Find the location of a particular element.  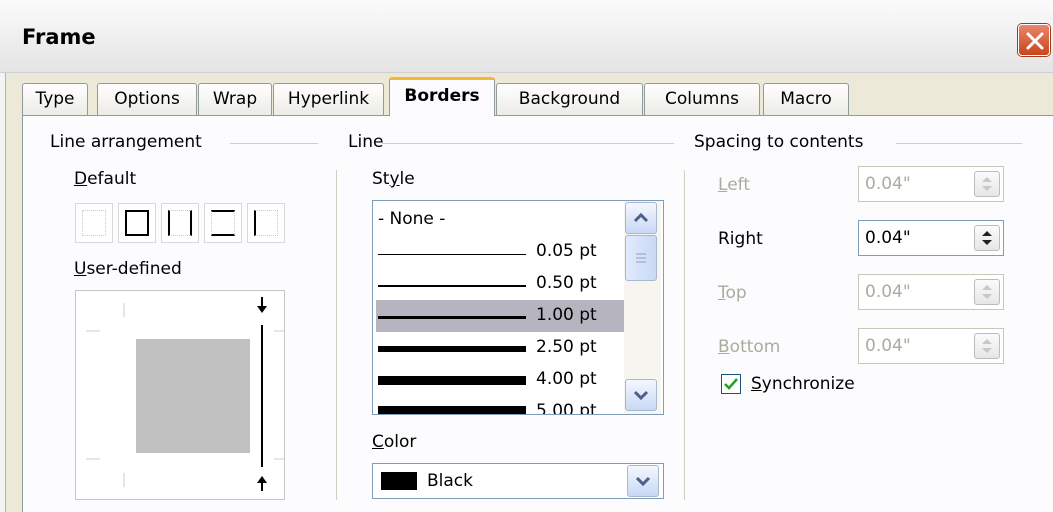

preset-left-right-button is located at coordinates (180, 223).